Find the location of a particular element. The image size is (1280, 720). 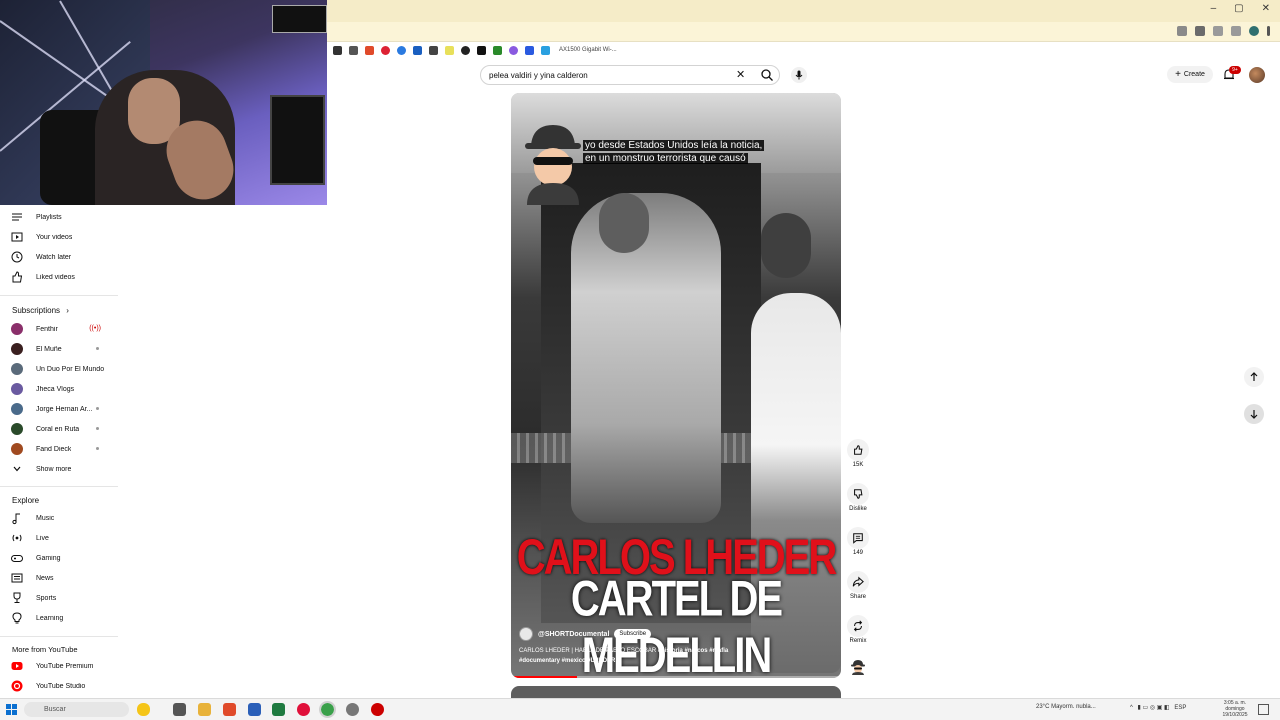

copilot-sparkle-icon is located at coordinates (143, 709).